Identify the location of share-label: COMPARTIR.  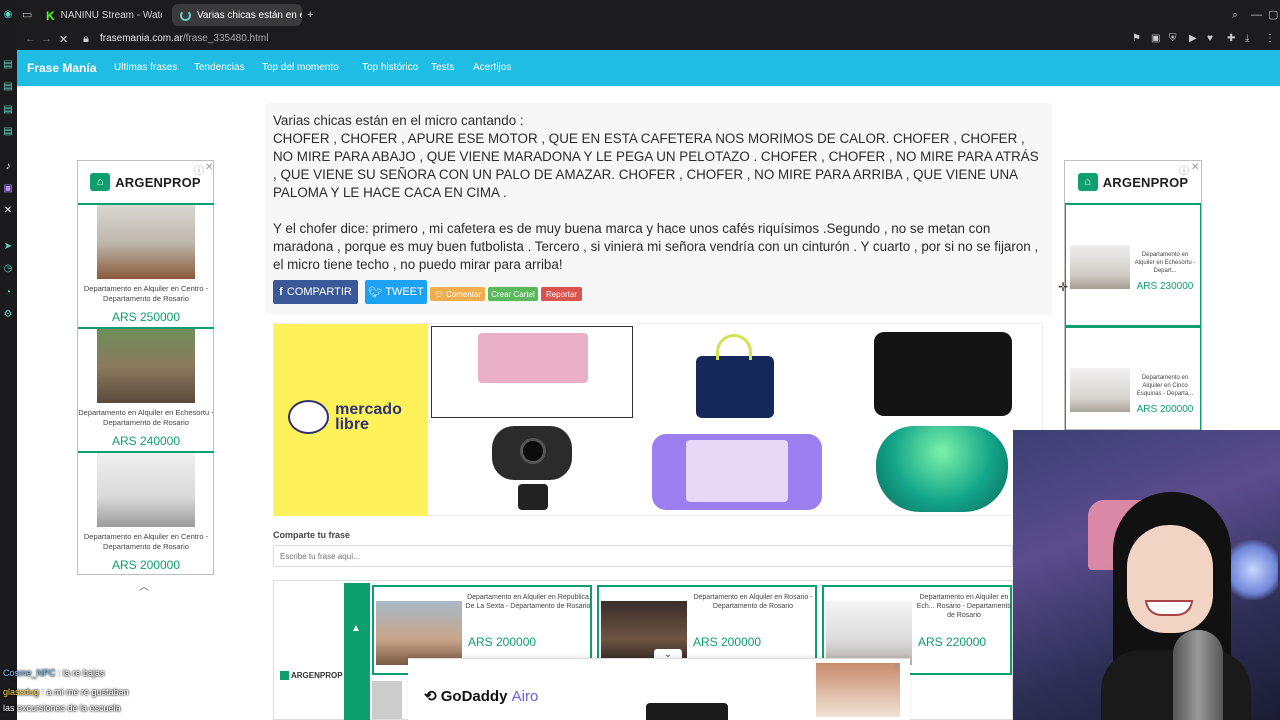
(319, 292).